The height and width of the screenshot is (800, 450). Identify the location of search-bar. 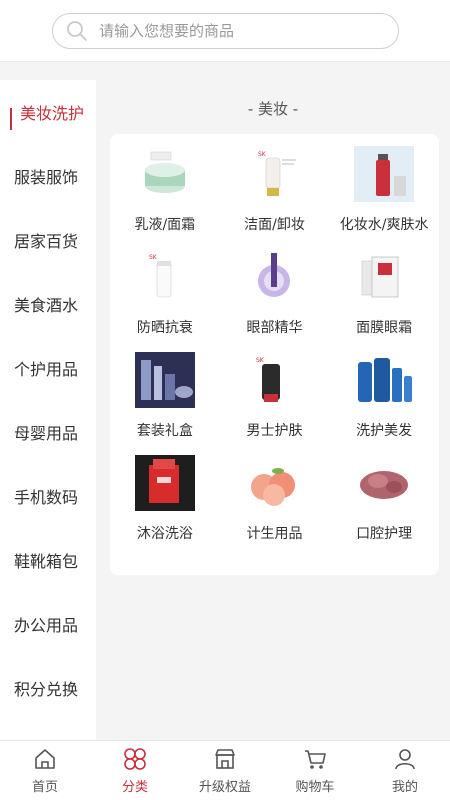
(225, 31).